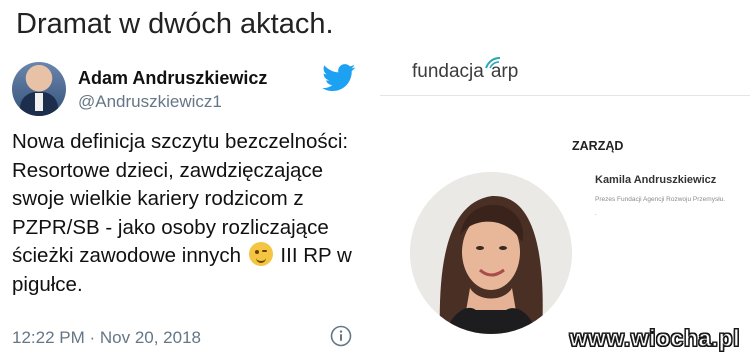 Image resolution: width=750 pixels, height=359 pixels. What do you see at coordinates (491, 253) in the screenshot?
I see `member-photo` at bounding box center [491, 253].